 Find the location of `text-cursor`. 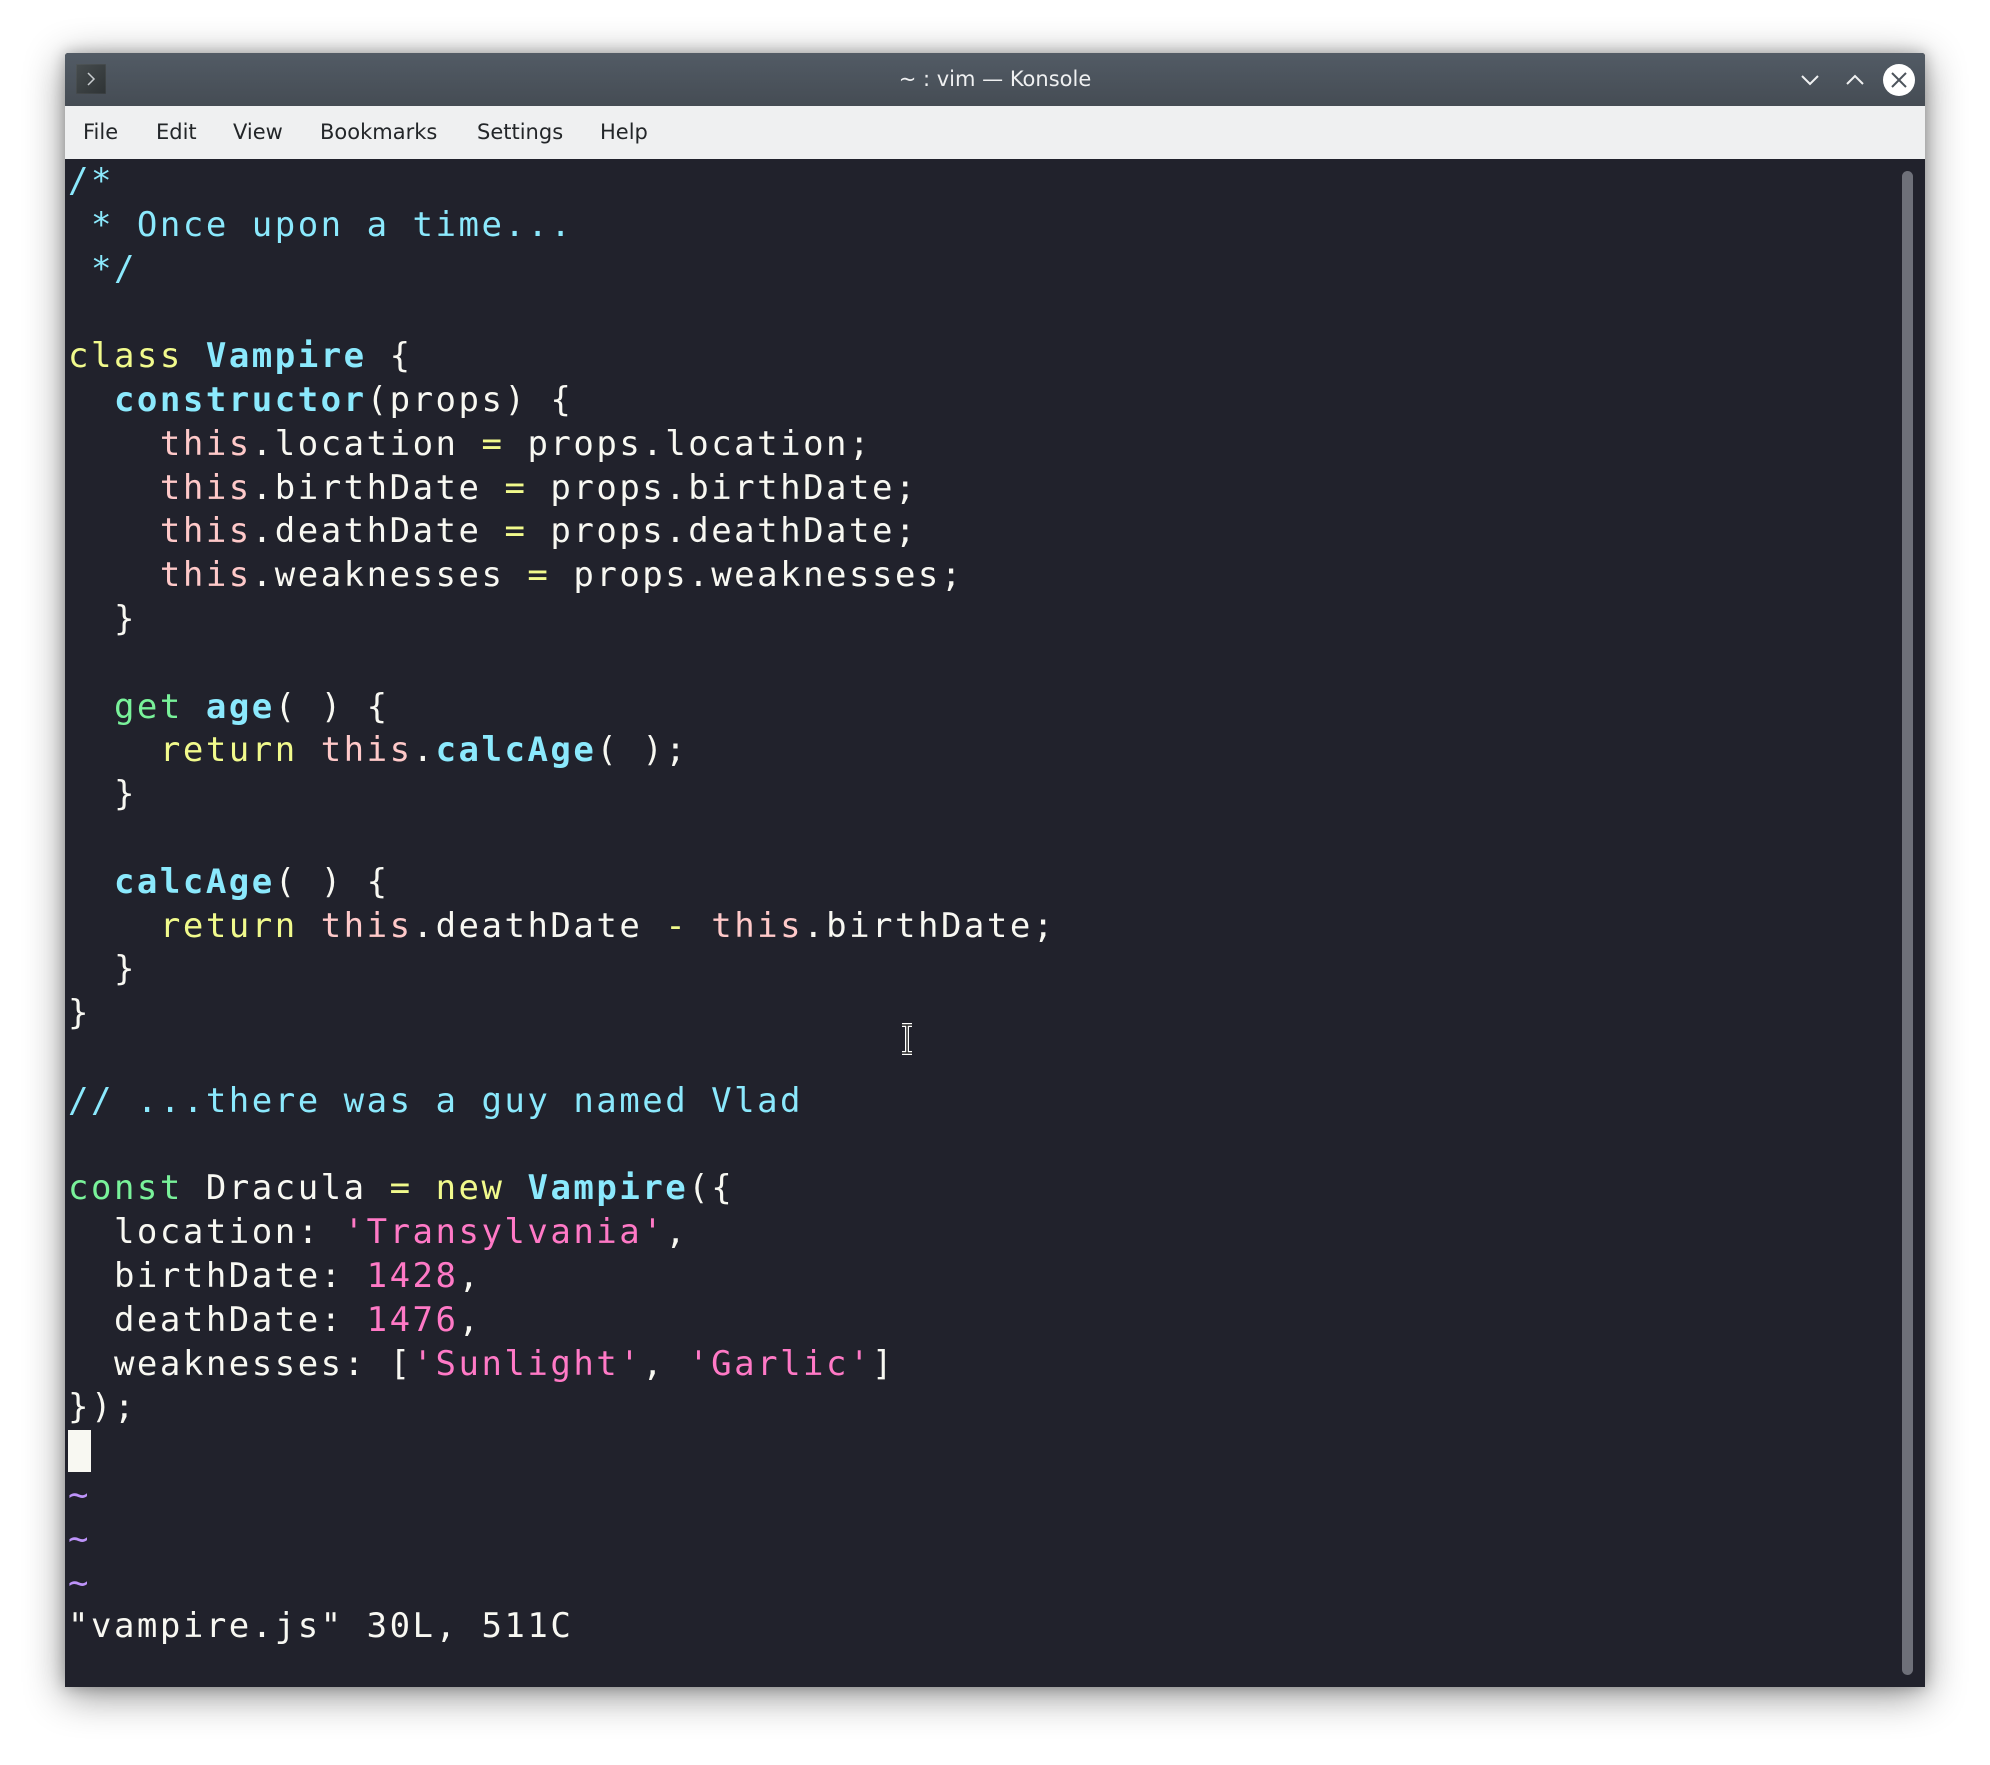

text-cursor is located at coordinates (79, 1451).